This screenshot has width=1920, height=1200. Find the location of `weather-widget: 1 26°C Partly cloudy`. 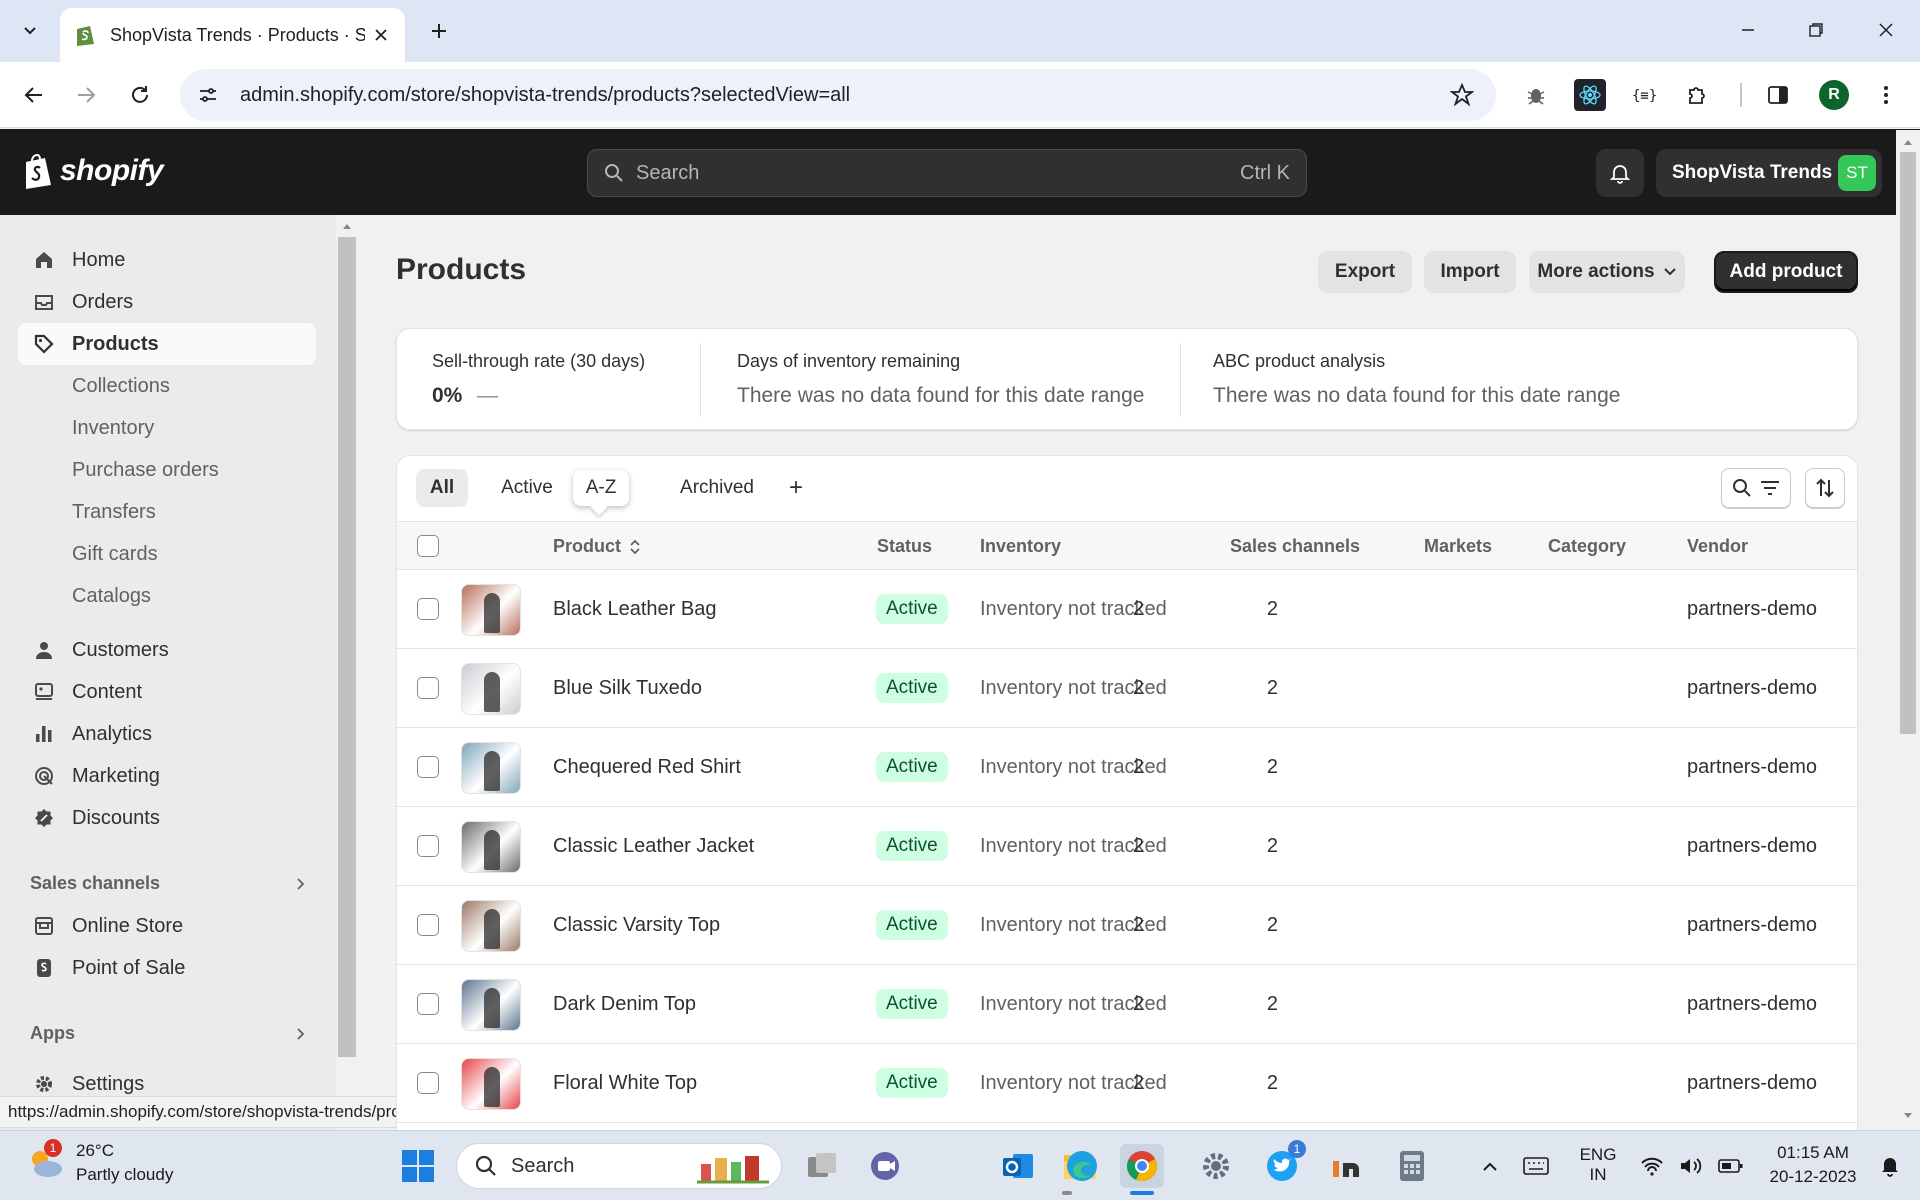

weather-widget: 1 26°C Partly cloudy is located at coordinates (99, 1162).